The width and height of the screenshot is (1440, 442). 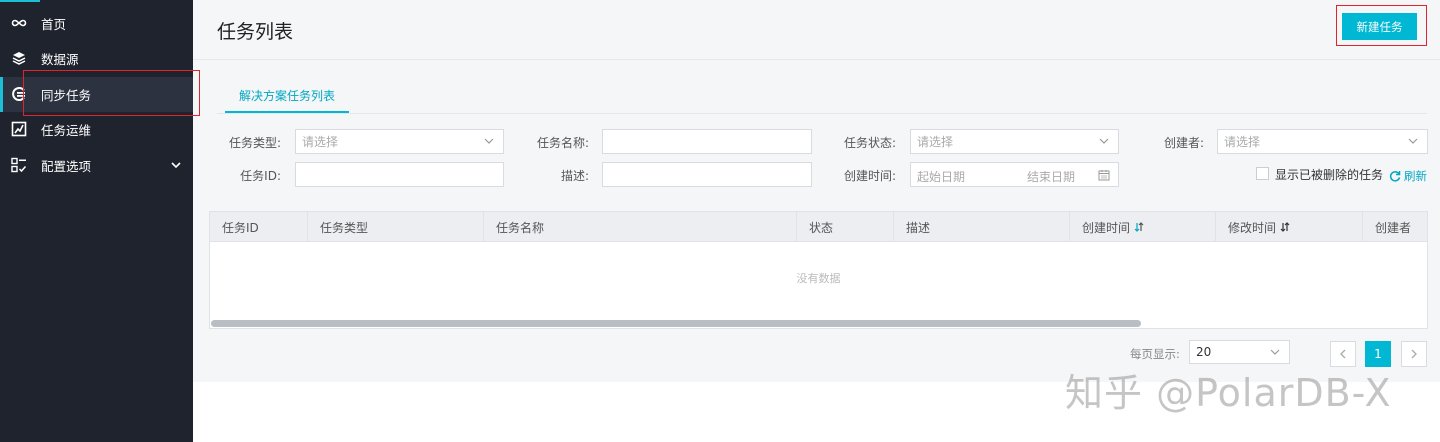 I want to click on chevron-right-icon, so click(x=1414, y=354).